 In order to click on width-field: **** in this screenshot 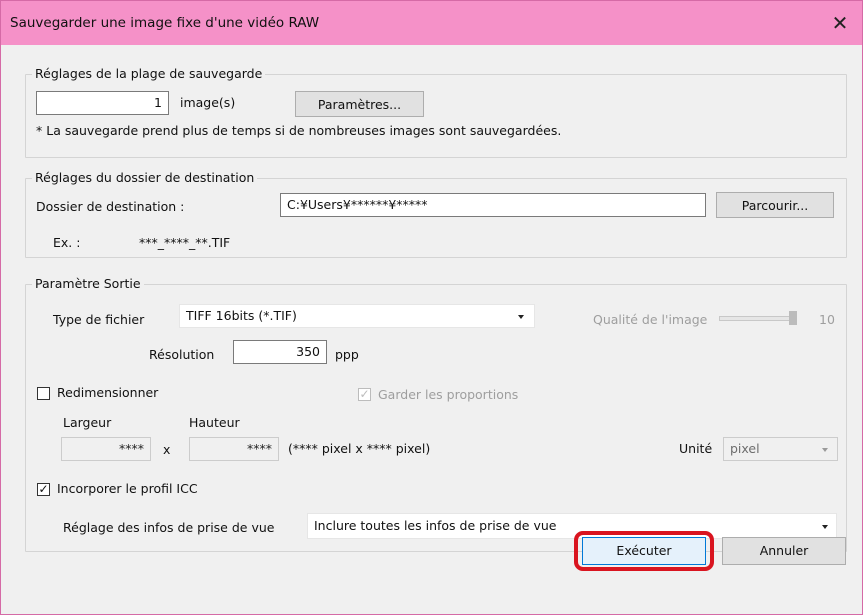, I will do `click(106, 449)`.